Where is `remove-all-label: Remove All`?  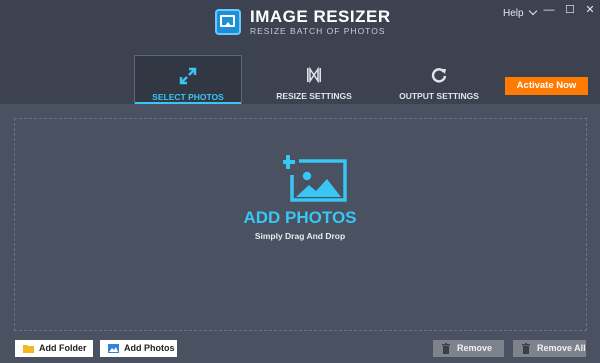 remove-all-label: Remove All is located at coordinates (561, 348).